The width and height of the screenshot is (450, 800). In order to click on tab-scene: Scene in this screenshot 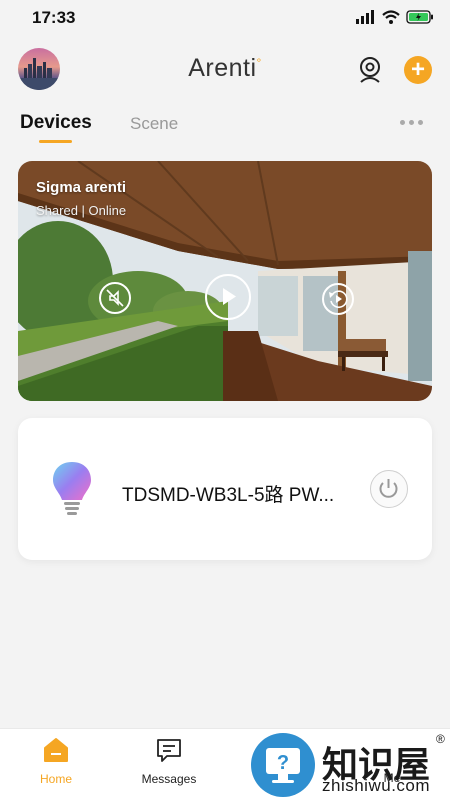, I will do `click(154, 124)`.